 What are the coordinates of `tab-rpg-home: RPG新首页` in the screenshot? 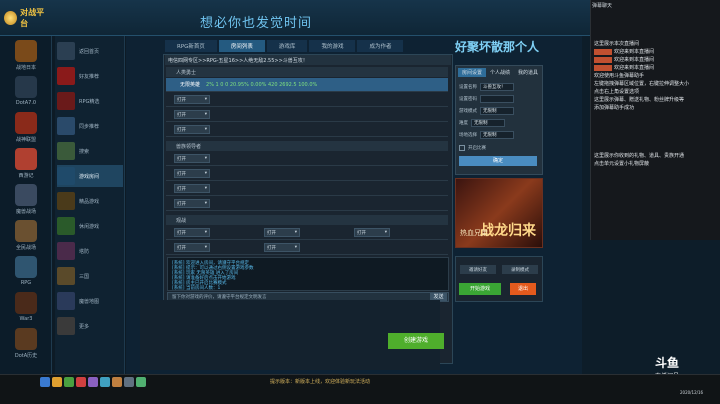 It's located at (191, 46).